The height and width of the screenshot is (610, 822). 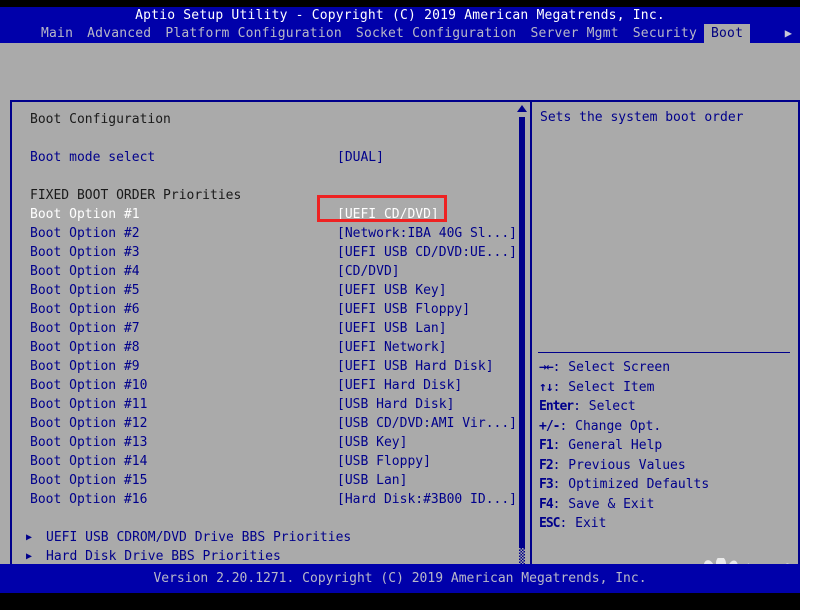 I want to click on boot-option-row: Boot Option #1 [UEFI CD/DVD], so click(x=265, y=214).